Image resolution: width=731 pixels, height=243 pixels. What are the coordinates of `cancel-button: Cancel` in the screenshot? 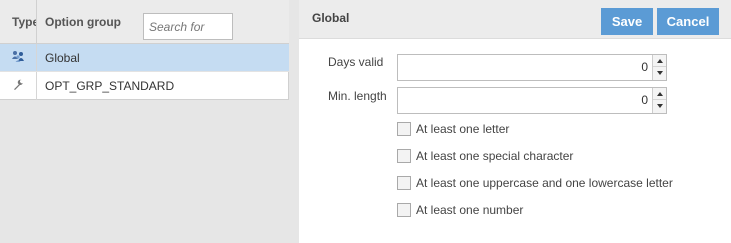 It's located at (688, 21).